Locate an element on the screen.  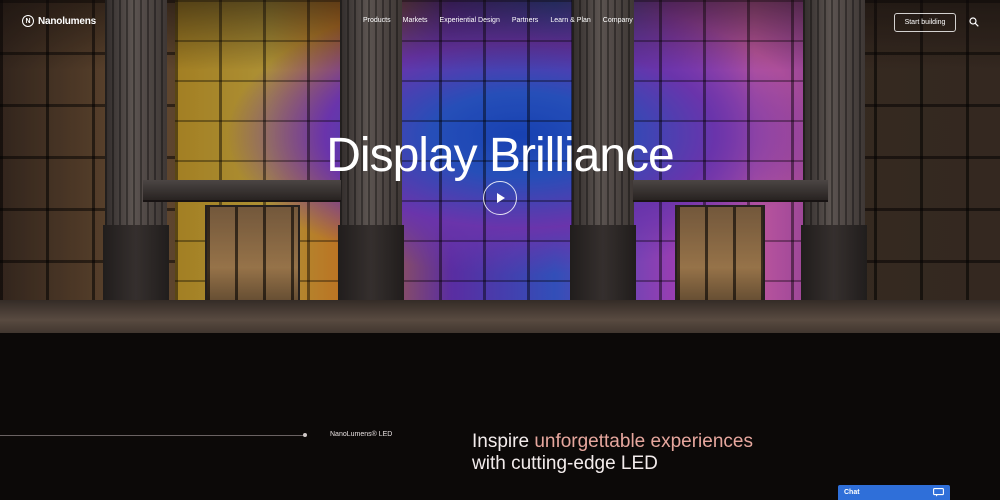
start-building-button: Start building is located at coordinates (925, 22).